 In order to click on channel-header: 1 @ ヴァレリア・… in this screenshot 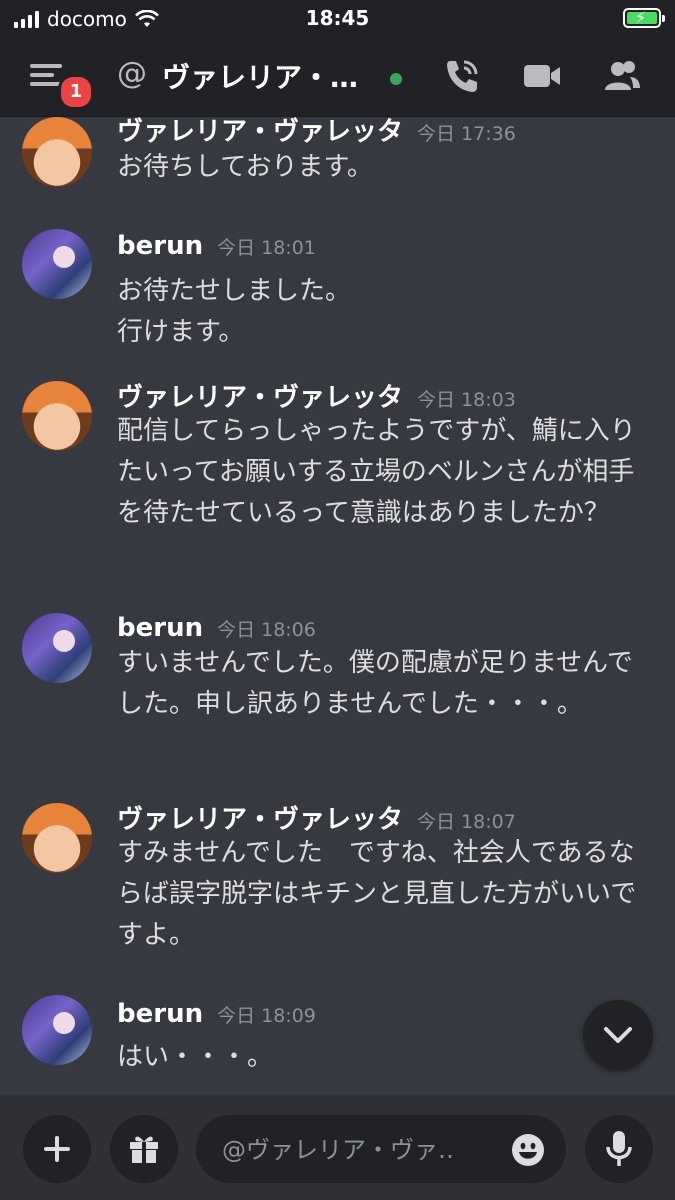, I will do `click(337, 77)`.